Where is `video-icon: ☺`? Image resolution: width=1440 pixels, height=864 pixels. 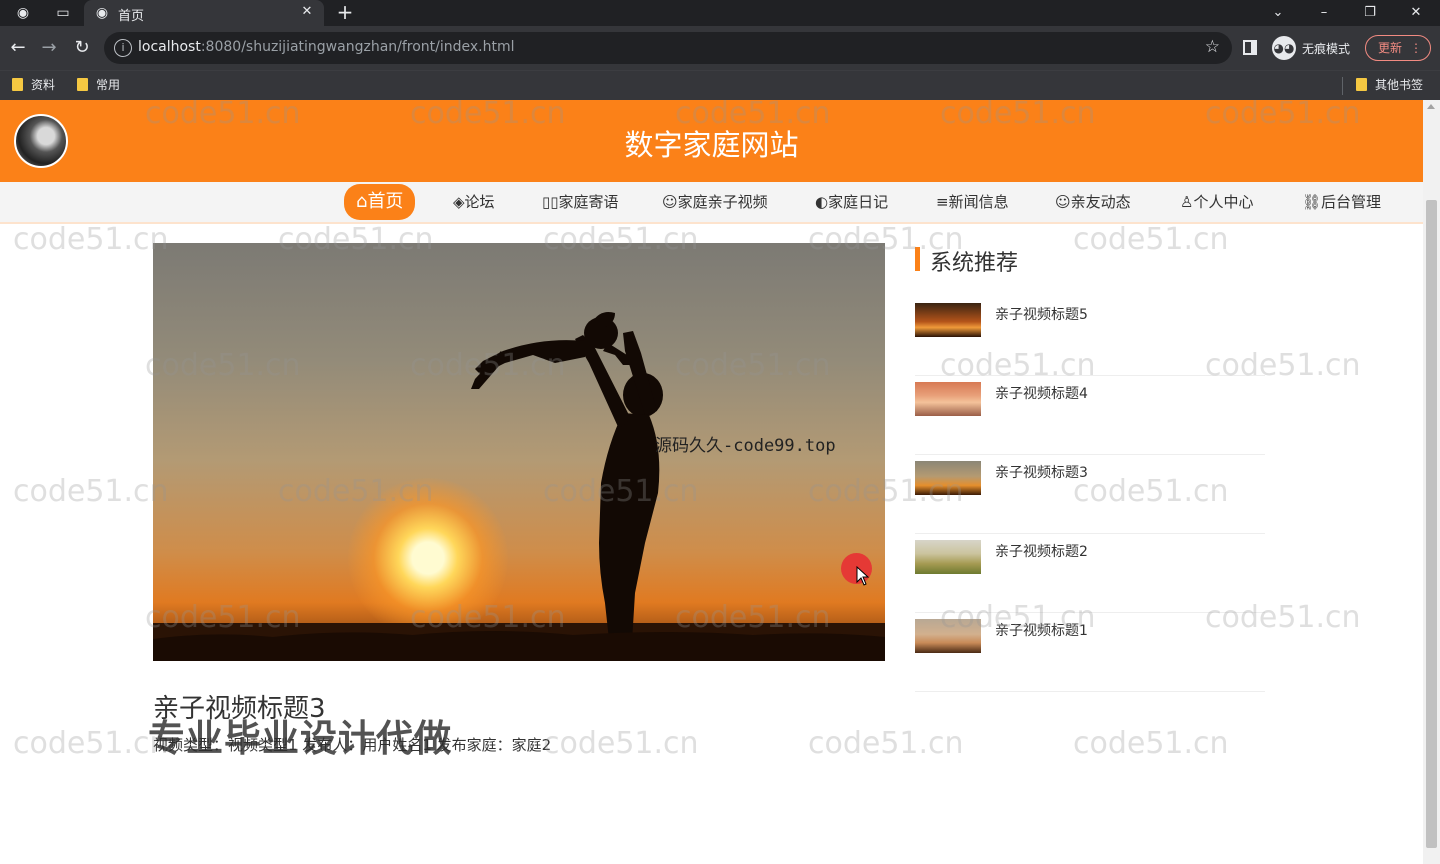
video-icon: ☺ is located at coordinates (670, 202).